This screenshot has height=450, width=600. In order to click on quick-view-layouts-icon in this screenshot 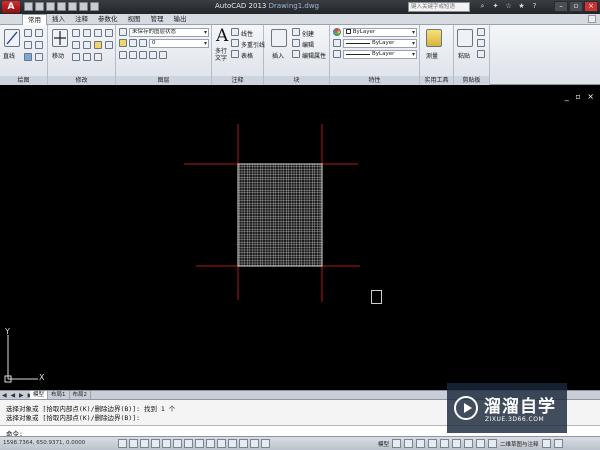, I will do `click(397, 443)`.